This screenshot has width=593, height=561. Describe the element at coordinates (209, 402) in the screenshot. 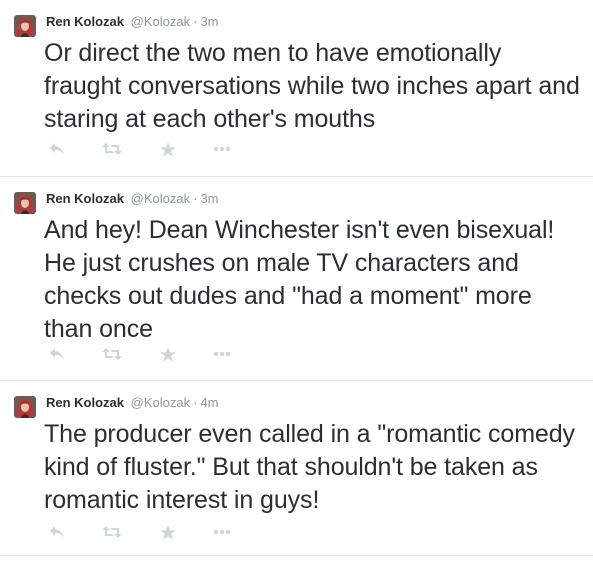

I see `tweet-timestamp: 4m` at that location.